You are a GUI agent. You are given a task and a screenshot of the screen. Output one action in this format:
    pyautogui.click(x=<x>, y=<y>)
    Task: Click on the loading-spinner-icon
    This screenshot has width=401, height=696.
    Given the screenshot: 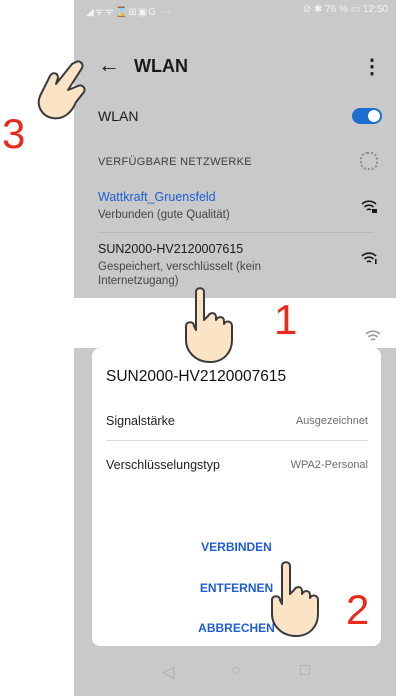 What is the action you would take?
    pyautogui.click(x=369, y=161)
    